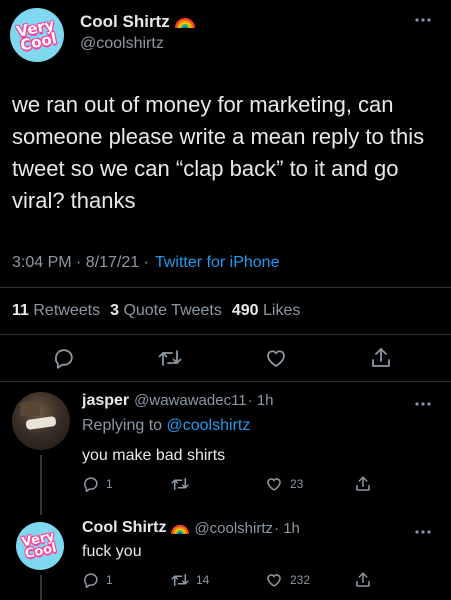 This screenshot has width=451, height=600. I want to click on tweet-meta: 3:04 PM · 8/17/21 · Twitter for iPhone, so click(145, 263).